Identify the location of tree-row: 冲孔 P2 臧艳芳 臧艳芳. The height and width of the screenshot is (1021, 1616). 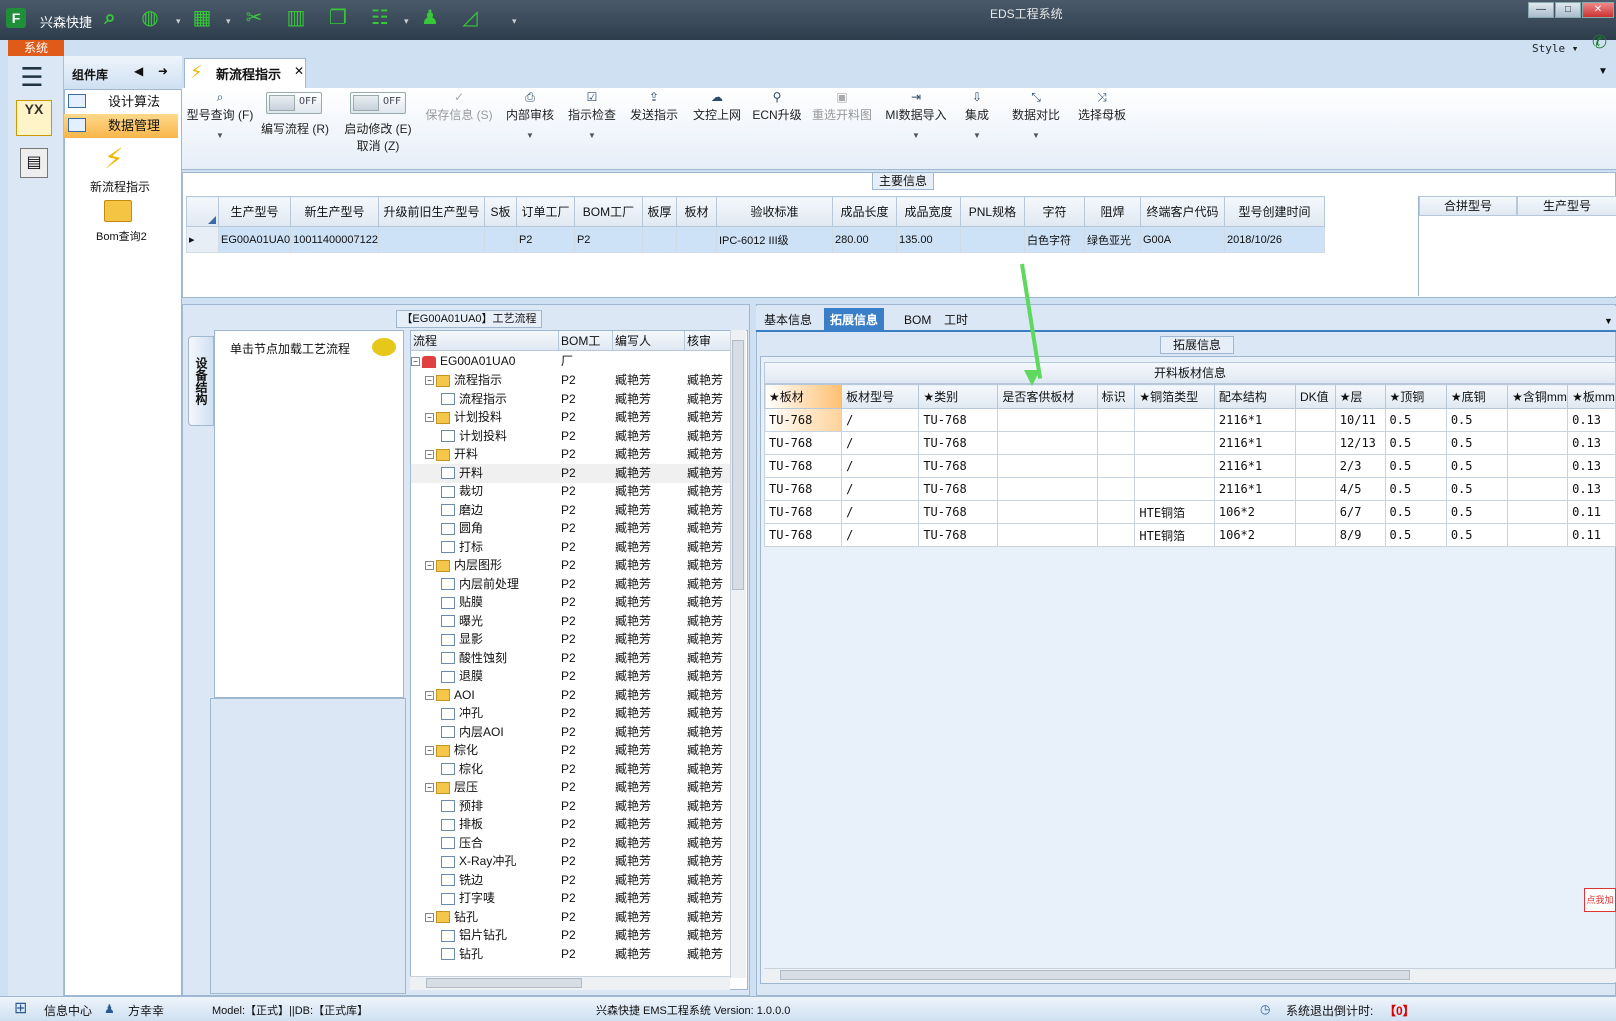
(571, 713).